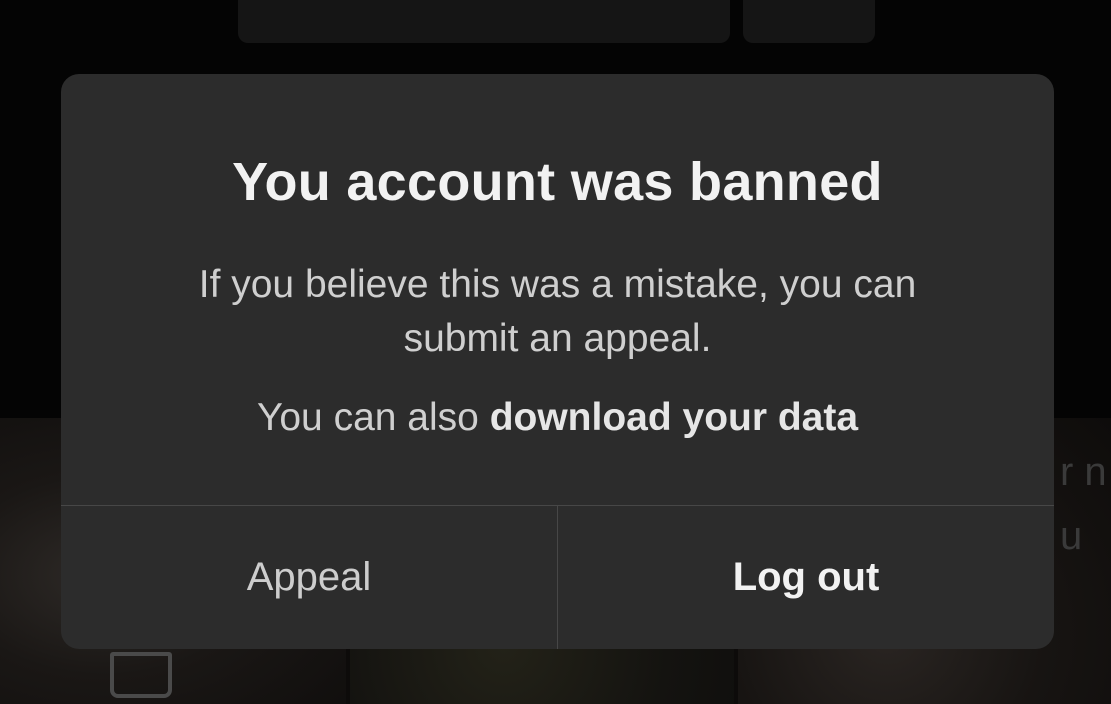  What do you see at coordinates (674, 417) in the screenshot?
I see `download-data-link: download your data` at bounding box center [674, 417].